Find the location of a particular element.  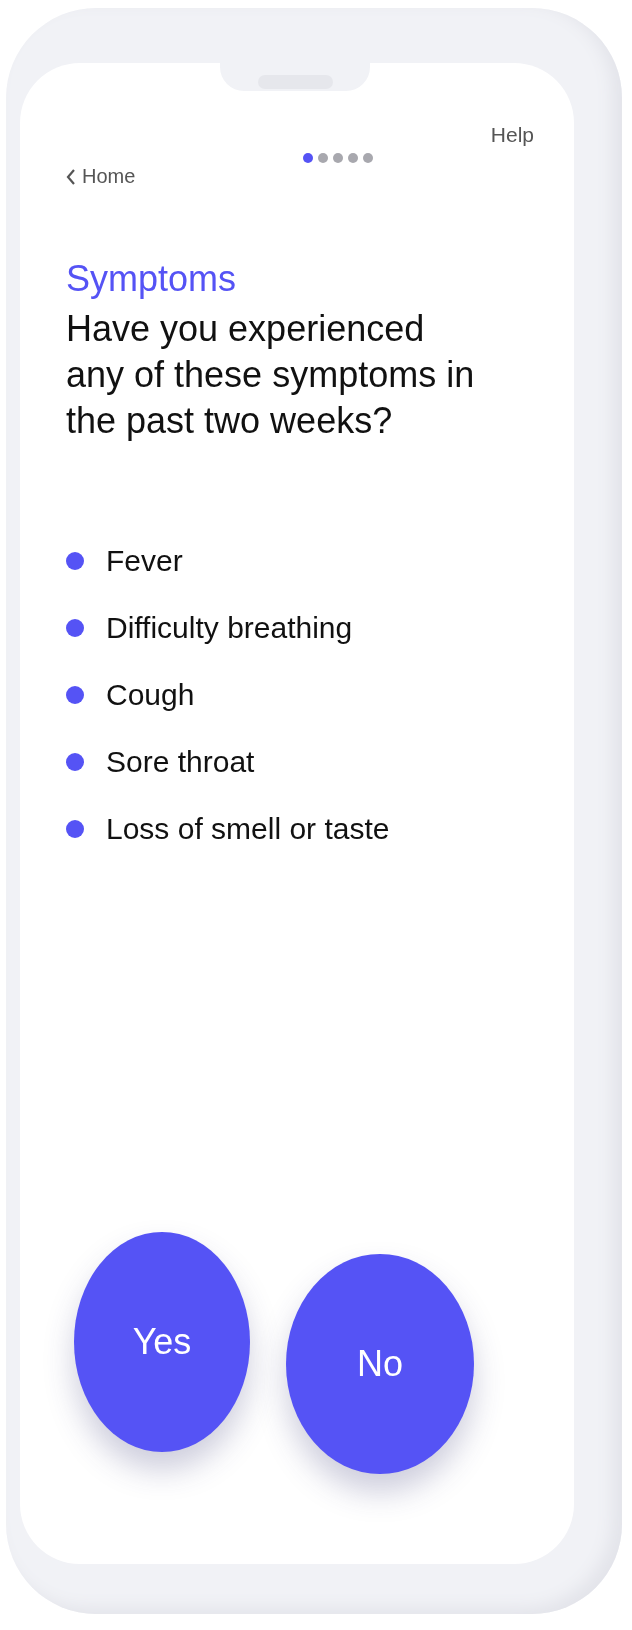

home-link: Home is located at coordinates (101, 176).